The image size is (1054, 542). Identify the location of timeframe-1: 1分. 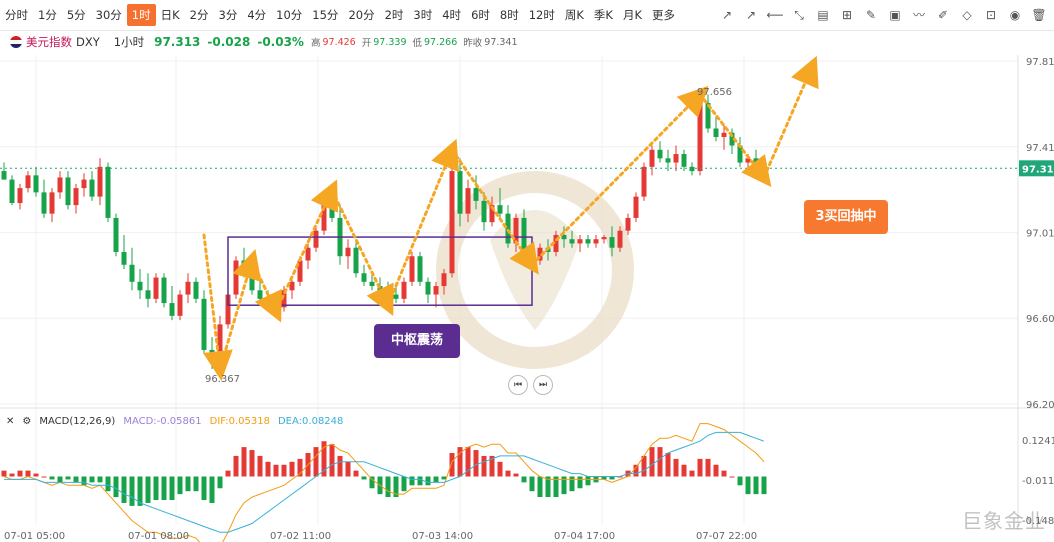
(47, 15).